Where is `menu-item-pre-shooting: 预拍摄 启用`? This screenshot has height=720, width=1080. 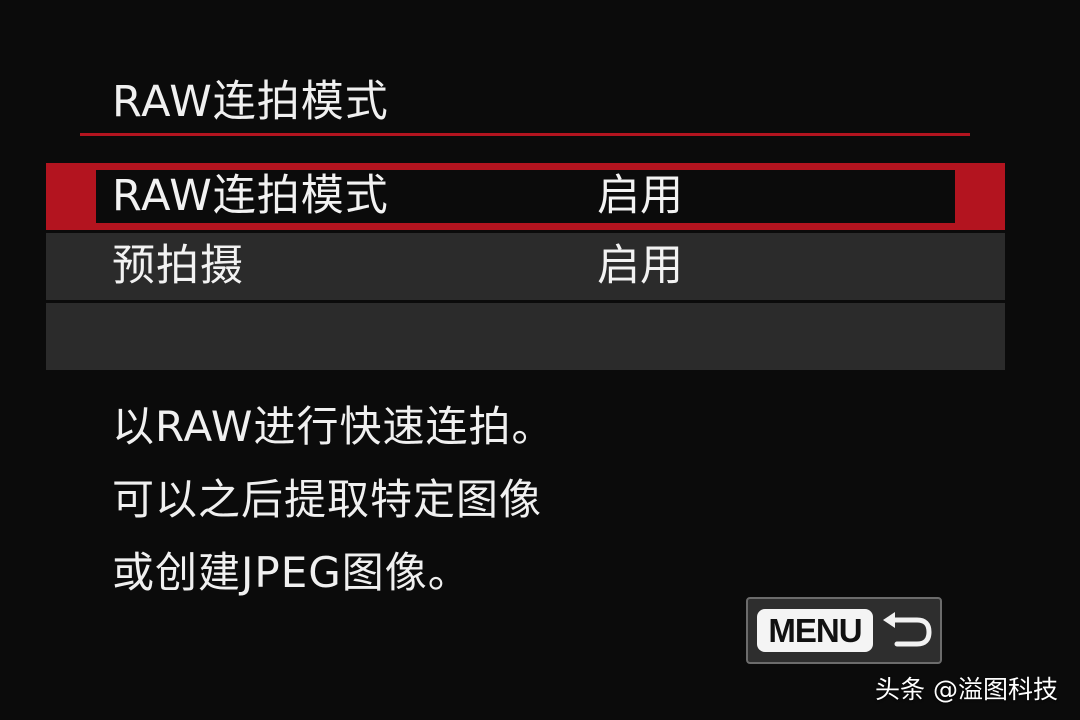
menu-item-pre-shooting: 预拍摄 启用 is located at coordinates (525, 266).